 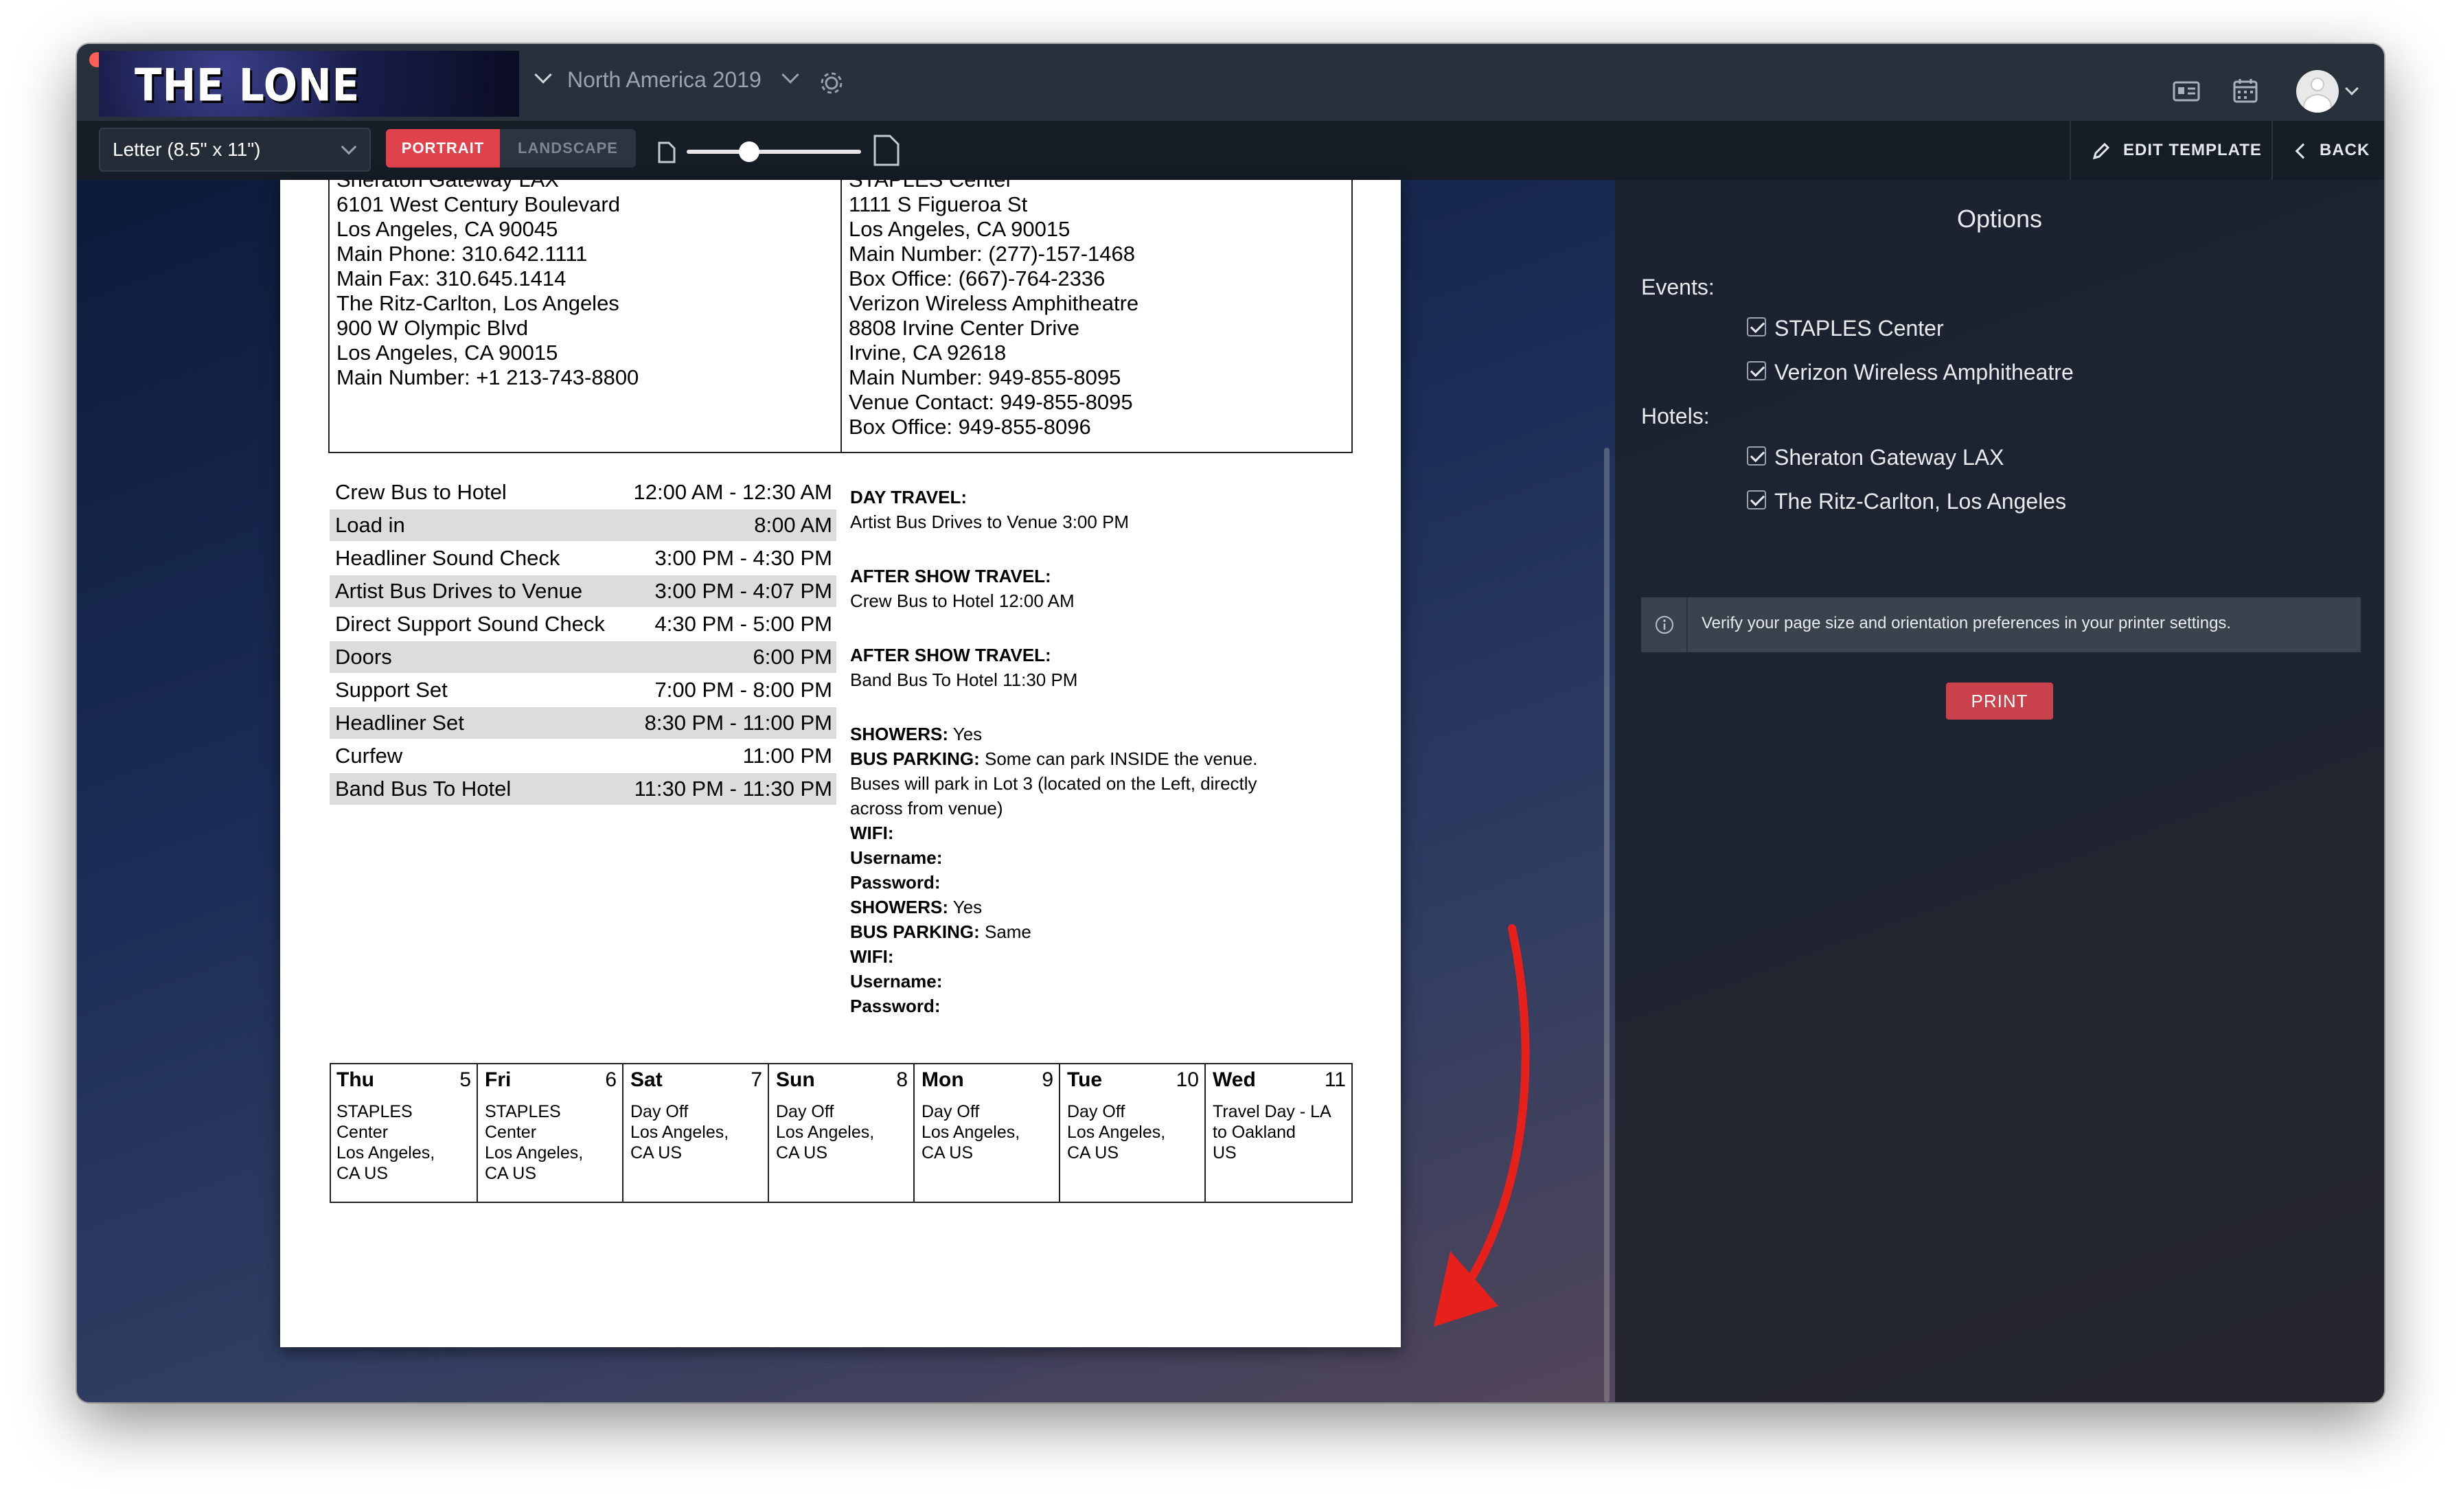 What do you see at coordinates (362, 1132) in the screenshot?
I see `calendar-event-line: Center` at bounding box center [362, 1132].